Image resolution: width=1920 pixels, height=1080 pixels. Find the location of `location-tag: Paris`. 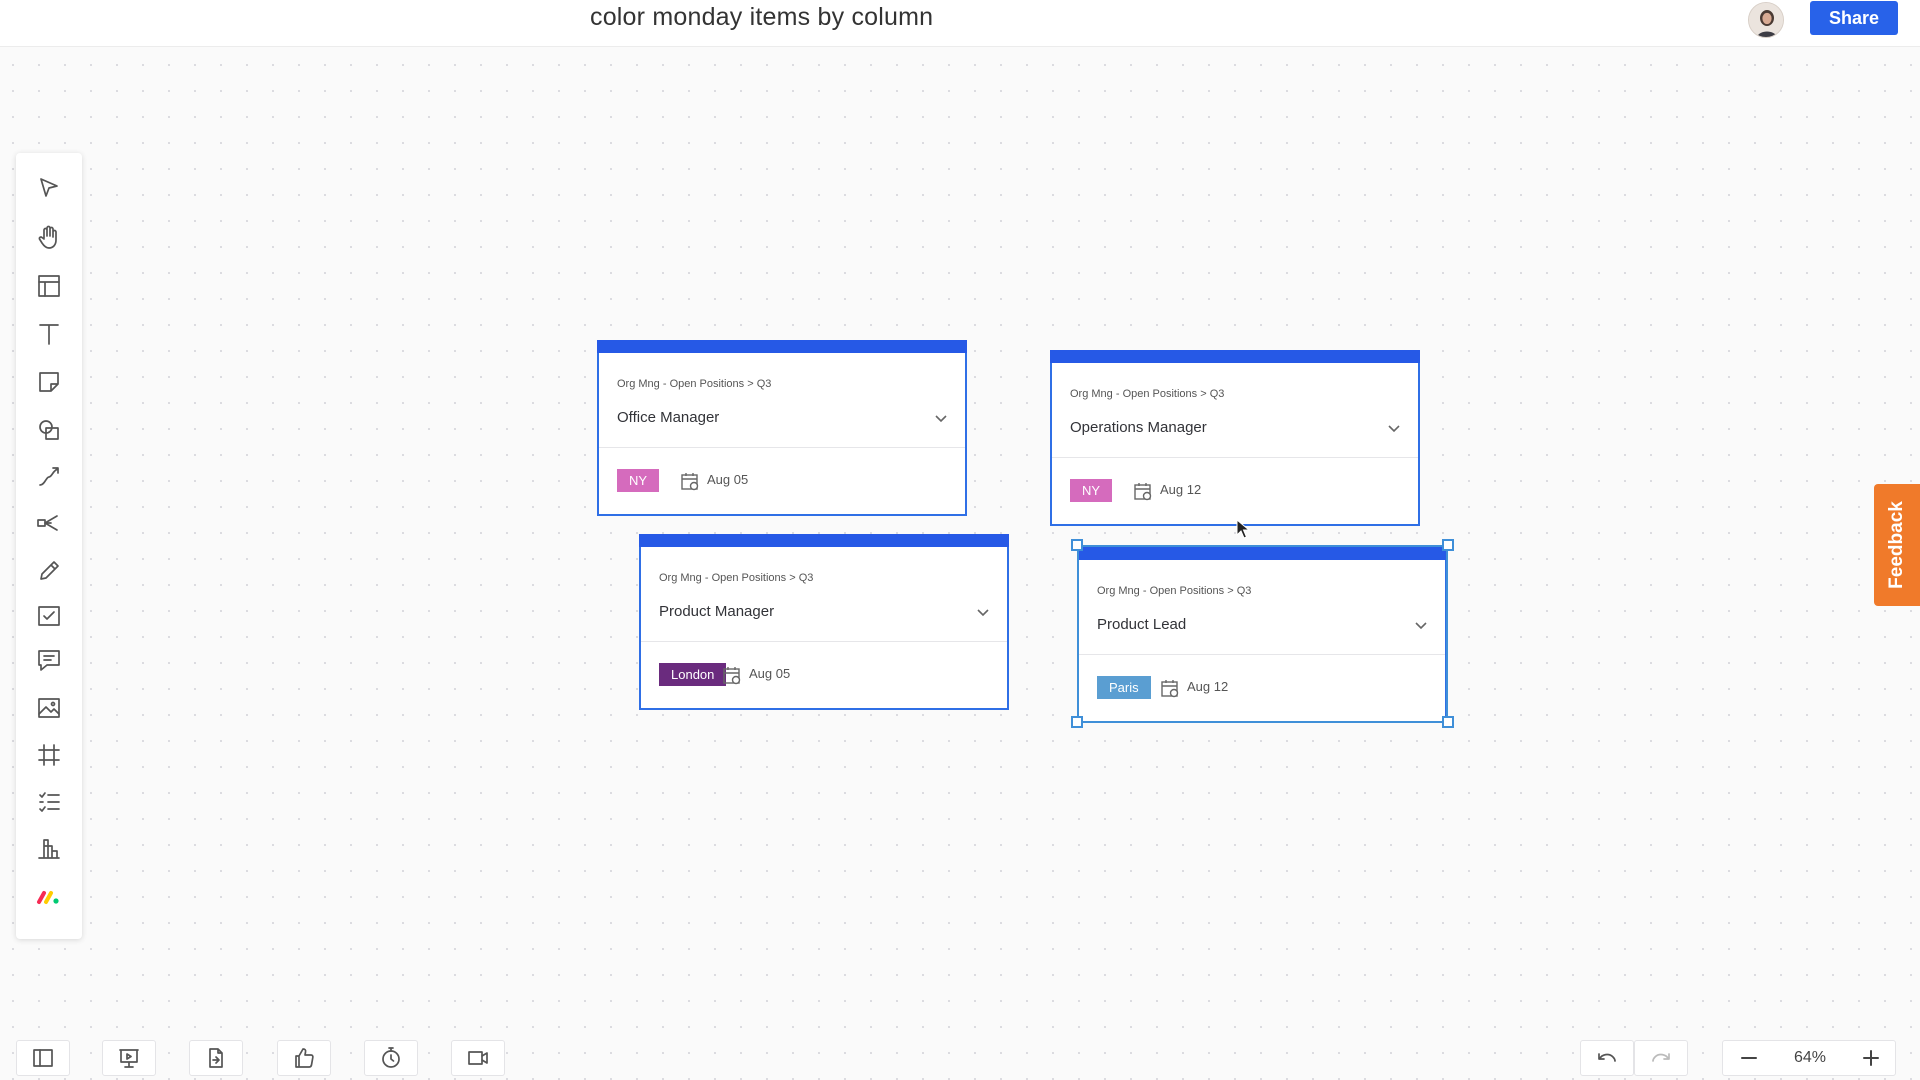

location-tag: Paris is located at coordinates (1124, 687).